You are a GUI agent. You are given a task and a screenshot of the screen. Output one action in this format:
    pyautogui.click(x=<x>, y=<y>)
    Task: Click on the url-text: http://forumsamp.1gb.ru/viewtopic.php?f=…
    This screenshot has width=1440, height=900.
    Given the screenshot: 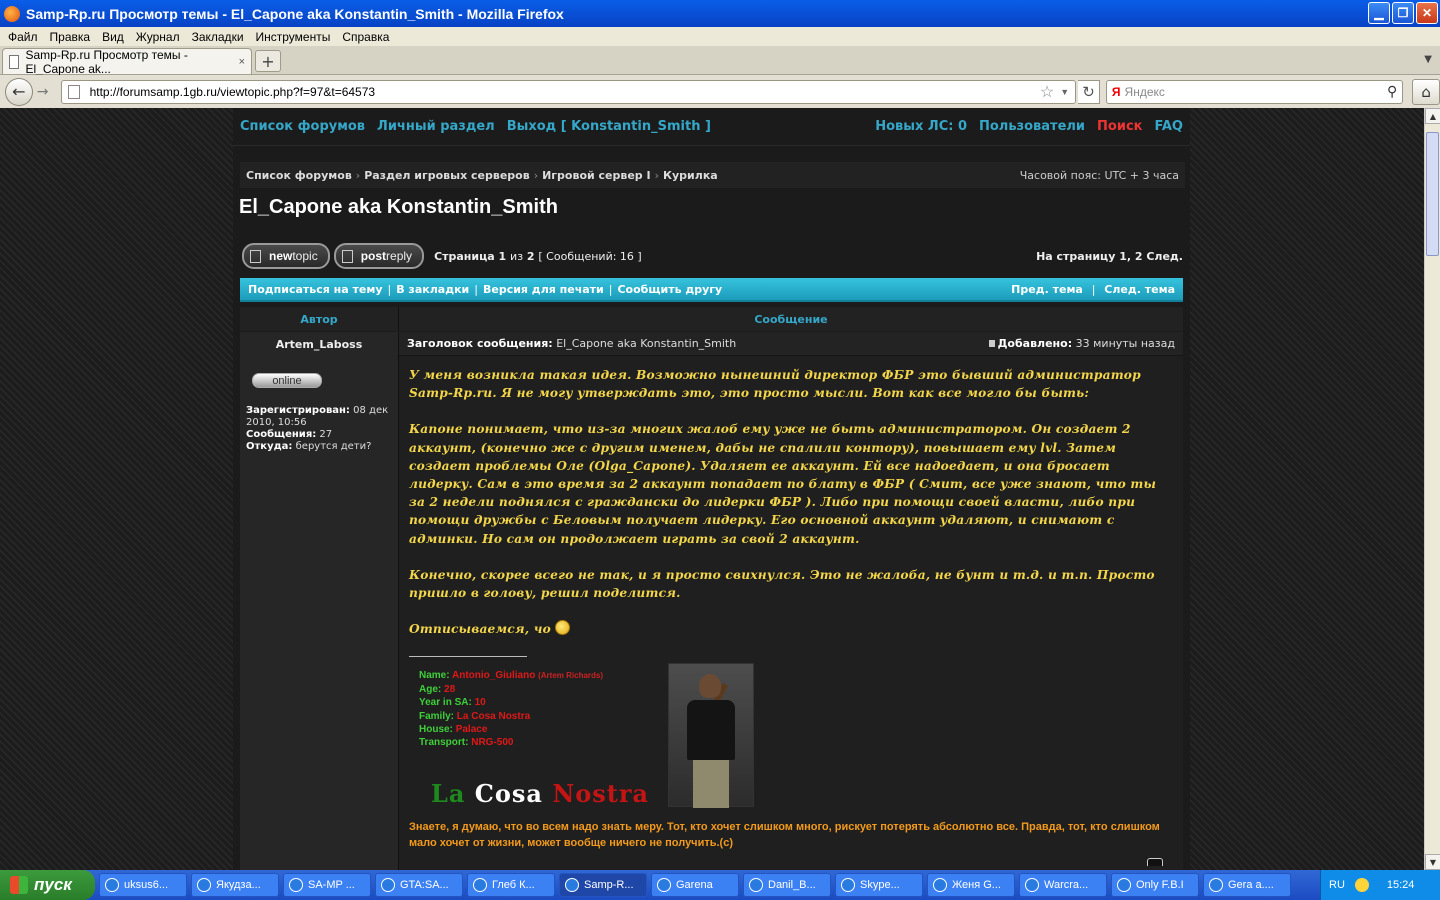 What is the action you would take?
    pyautogui.click(x=233, y=92)
    